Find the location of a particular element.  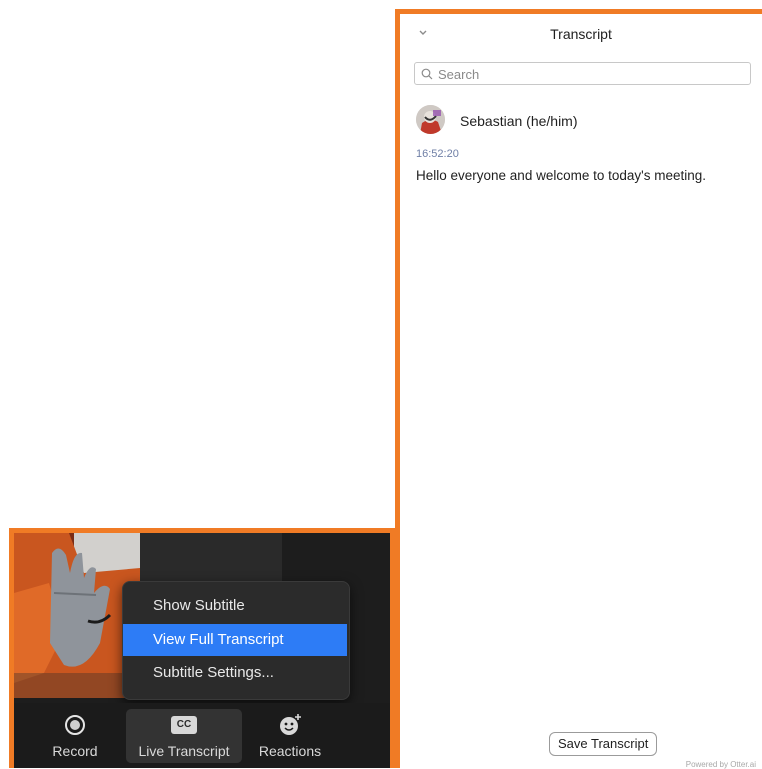

menu-item-show-subtitle: Show Subtitle is located at coordinates (235, 606).